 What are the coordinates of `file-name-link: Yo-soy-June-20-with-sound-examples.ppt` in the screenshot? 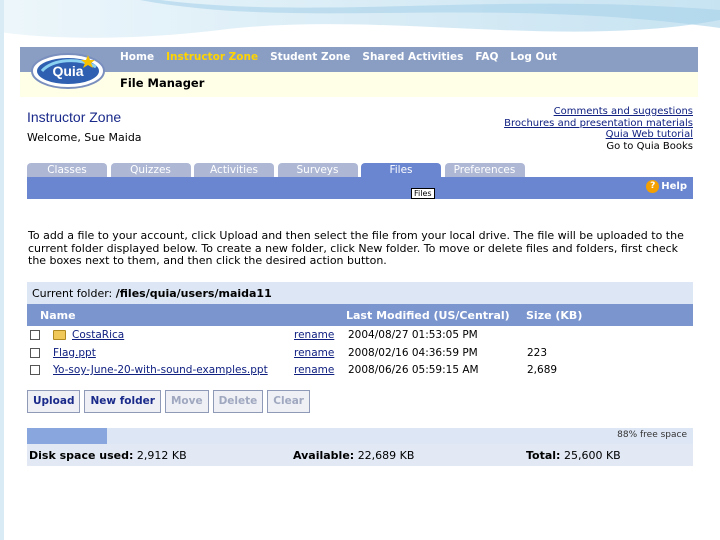 It's located at (160, 370).